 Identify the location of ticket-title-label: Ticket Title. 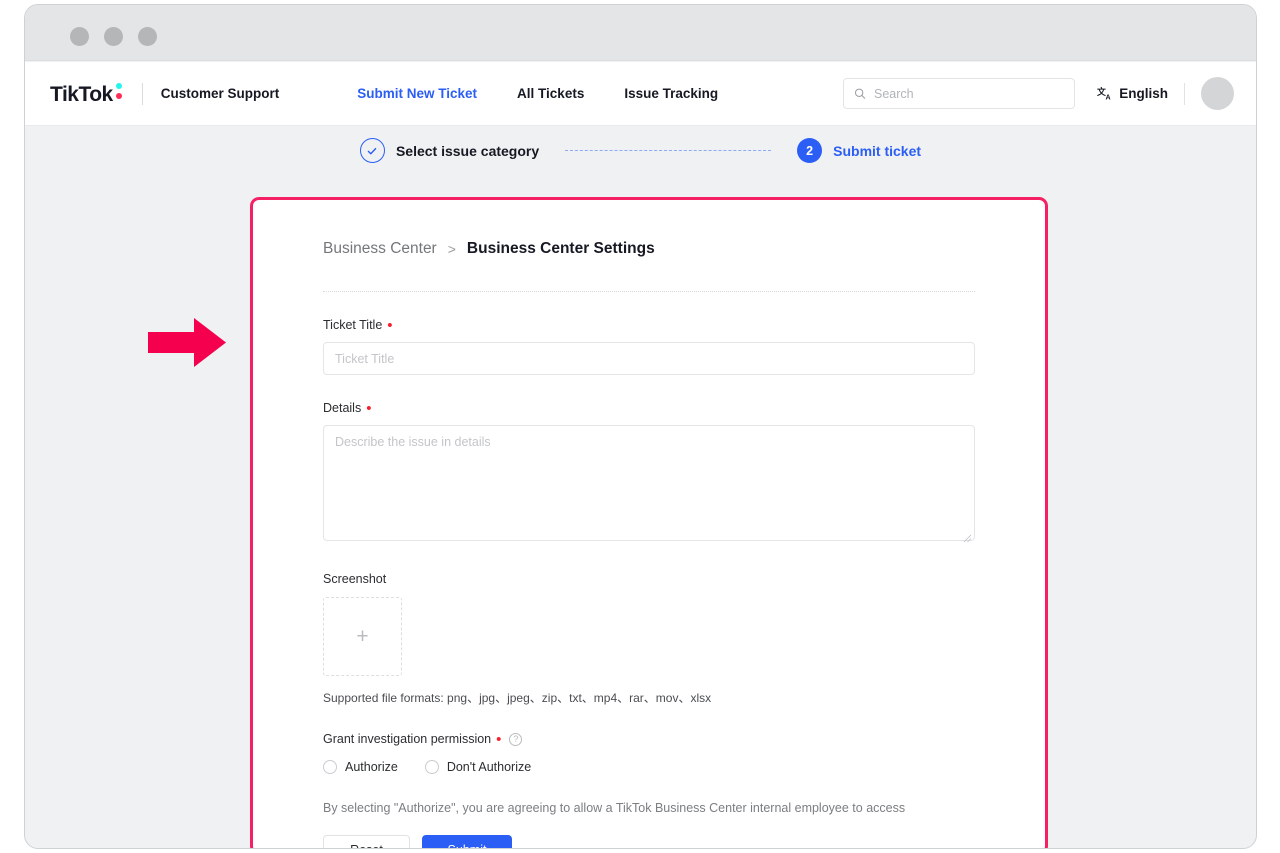
(353, 325).